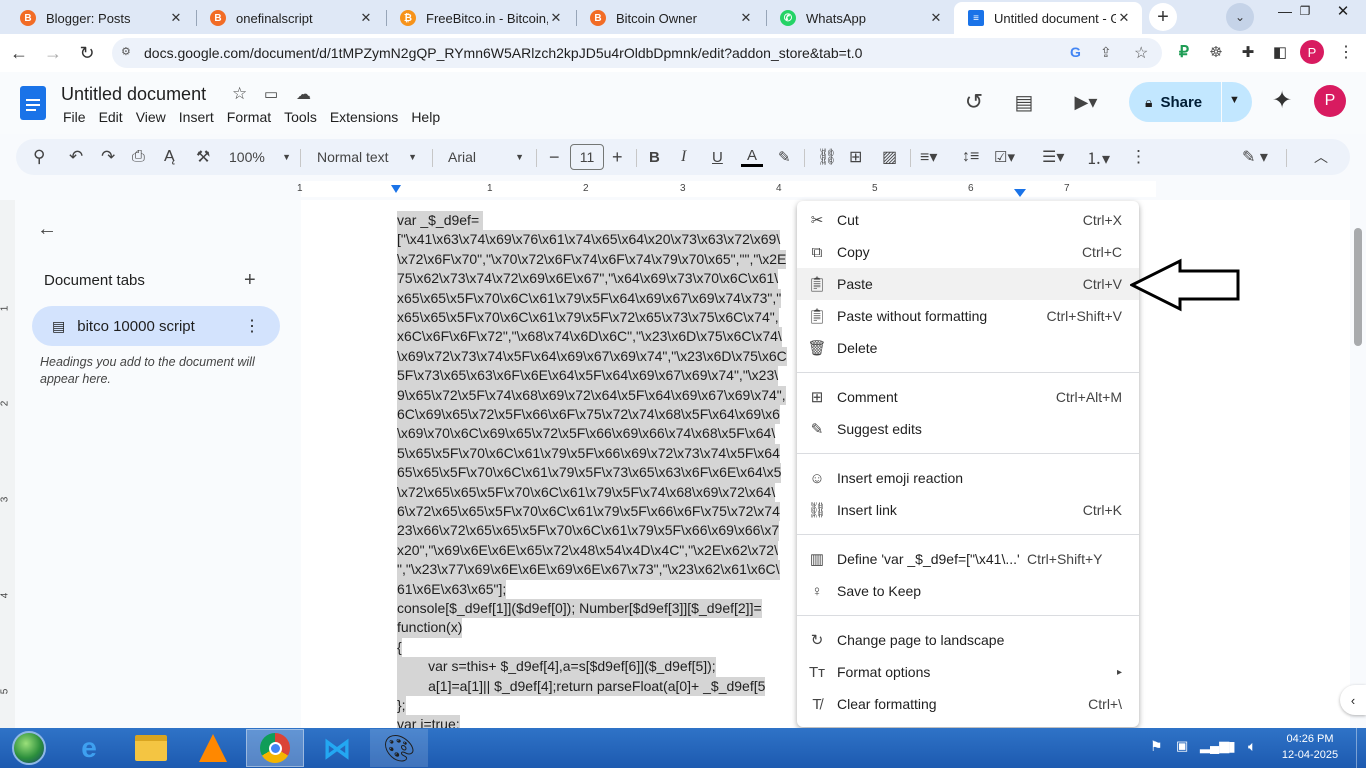  Describe the element at coordinates (151, 117) in the screenshot. I see `menu-view: View` at that location.